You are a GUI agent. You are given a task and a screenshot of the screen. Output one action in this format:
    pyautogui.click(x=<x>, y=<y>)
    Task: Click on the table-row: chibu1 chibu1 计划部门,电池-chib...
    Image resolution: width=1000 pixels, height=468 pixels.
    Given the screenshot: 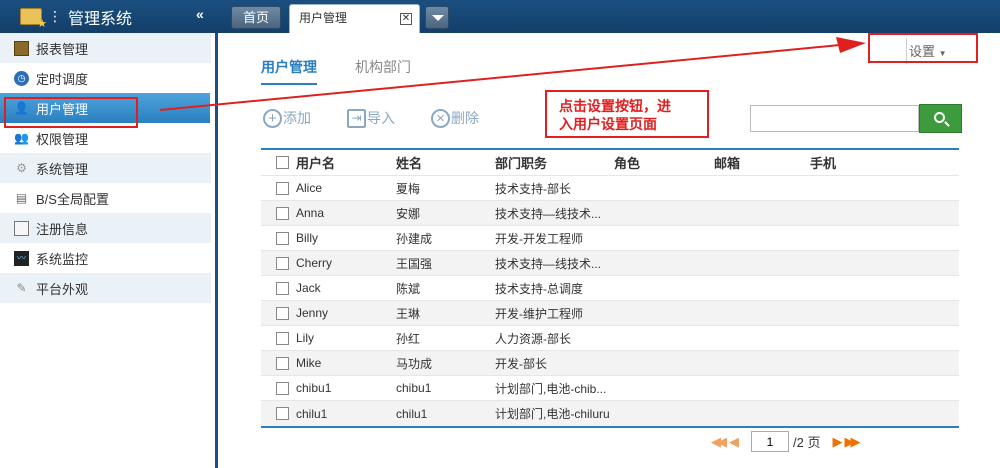 What is the action you would take?
    pyautogui.click(x=610, y=388)
    